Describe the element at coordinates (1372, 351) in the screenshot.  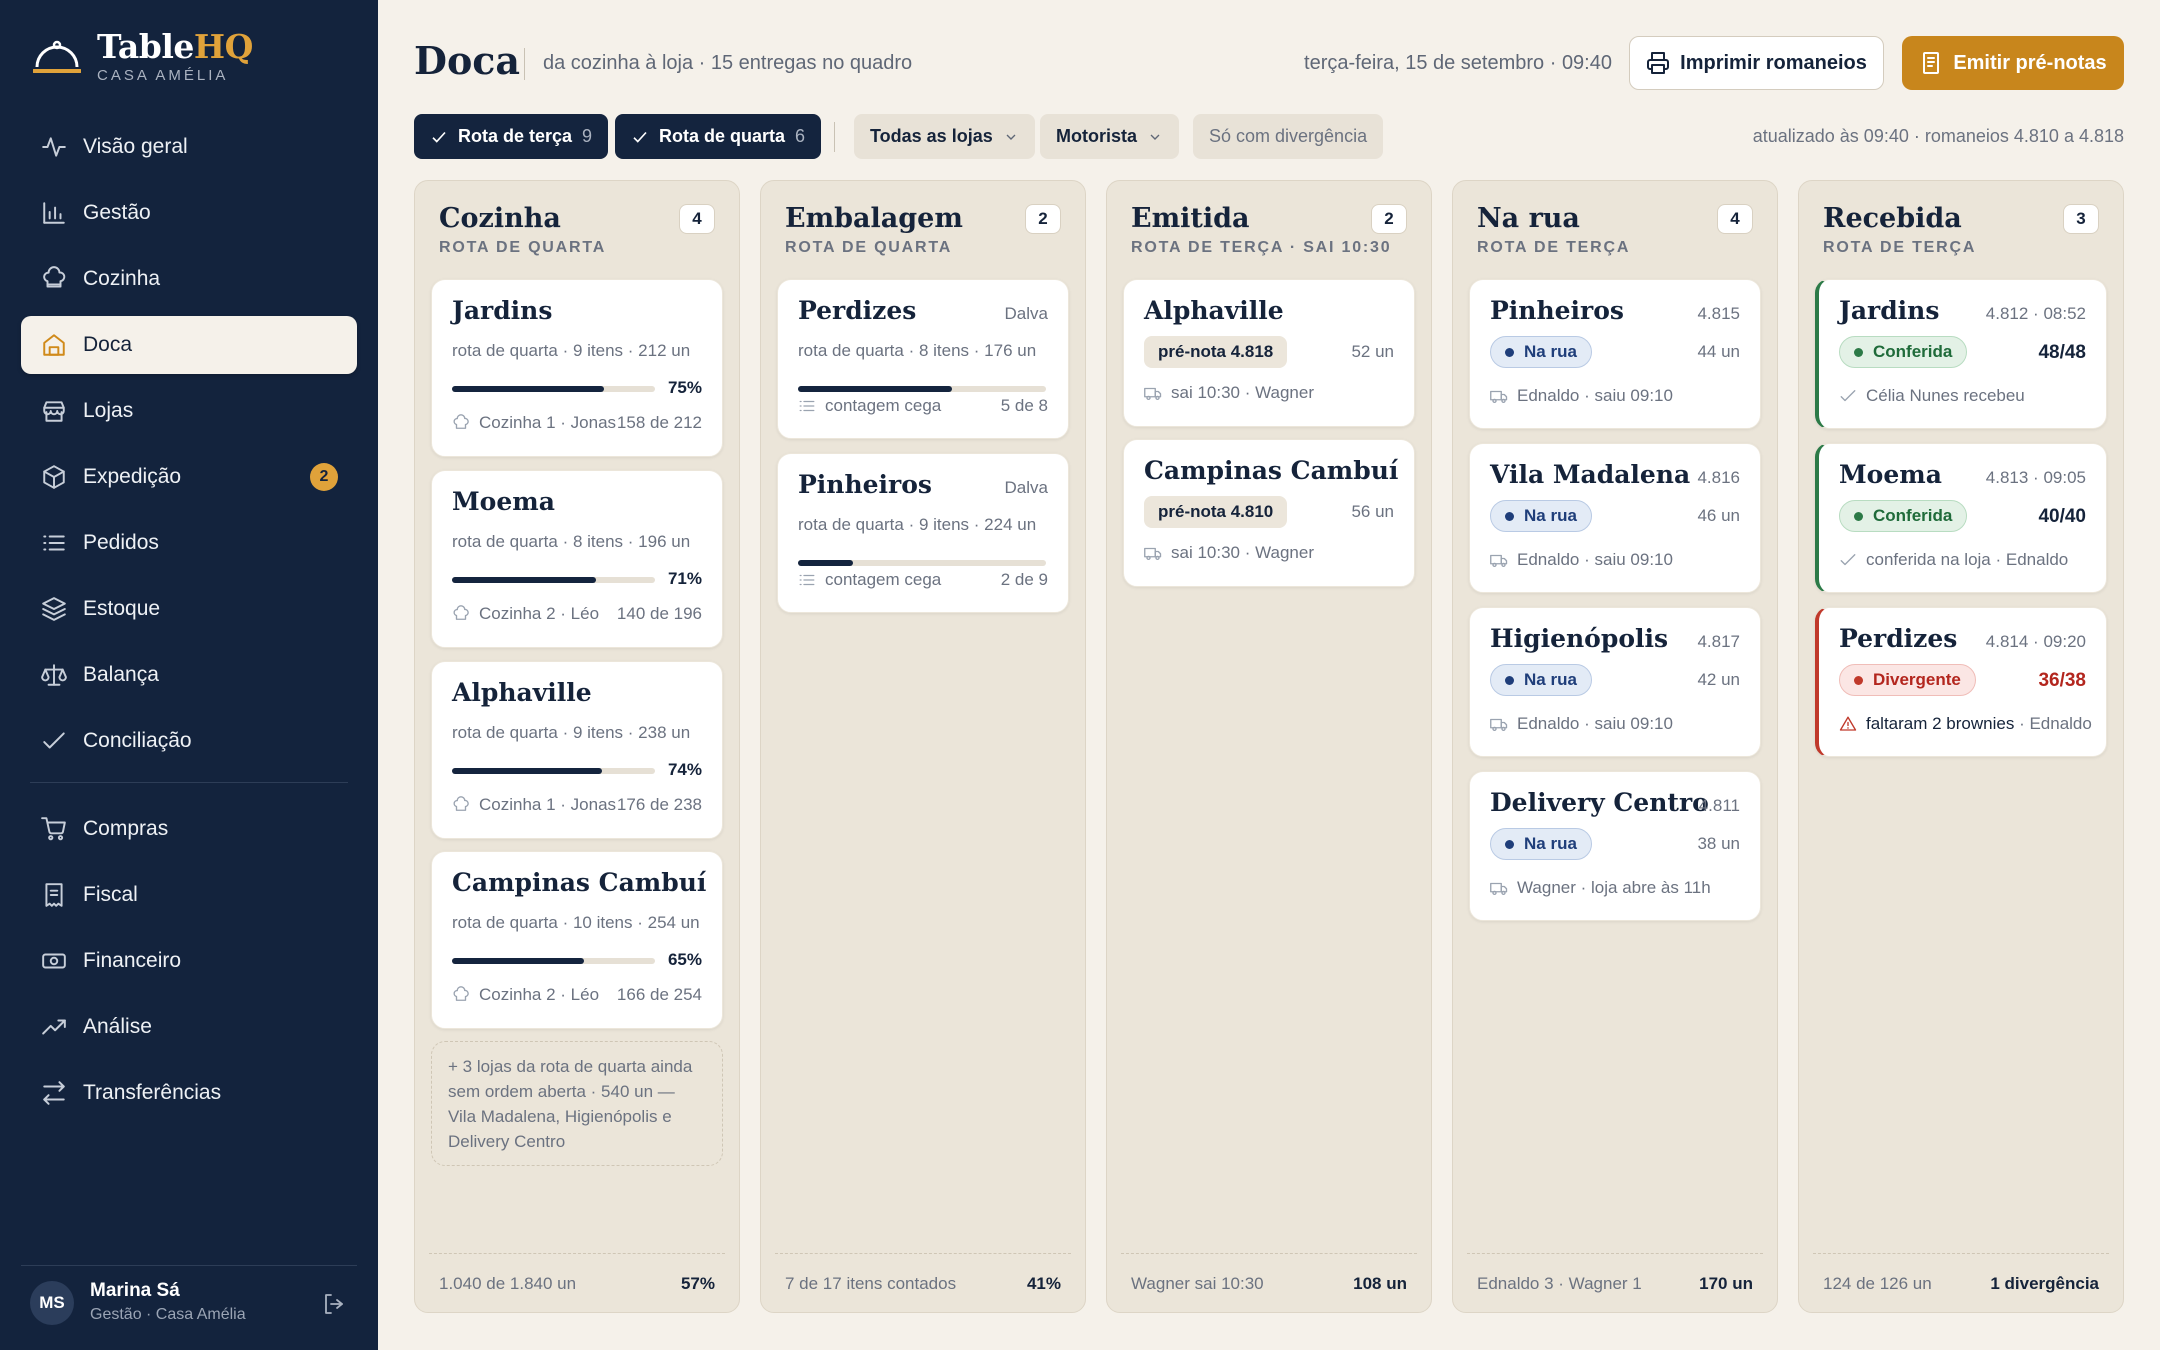
I see `card-quantity: 52 un` at that location.